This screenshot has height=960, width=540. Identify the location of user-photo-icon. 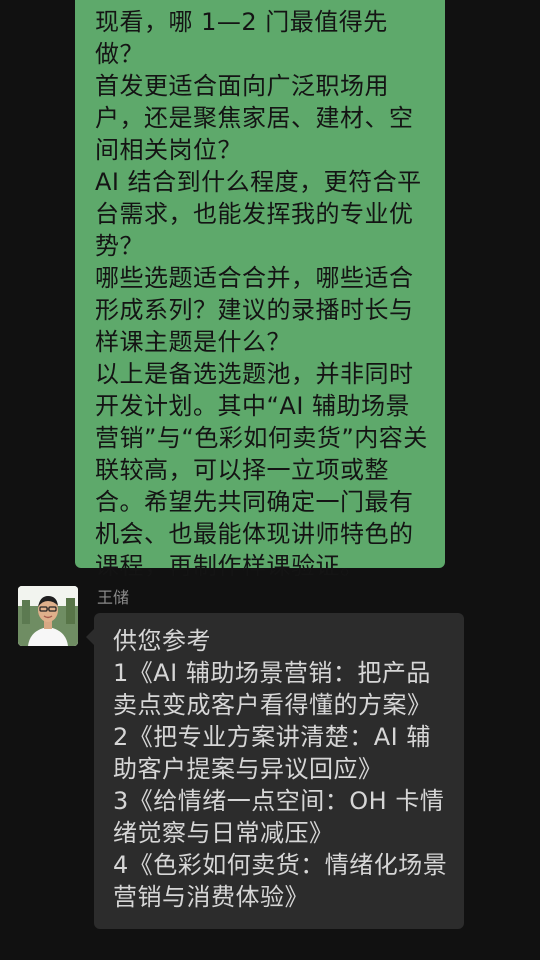
(48, 616).